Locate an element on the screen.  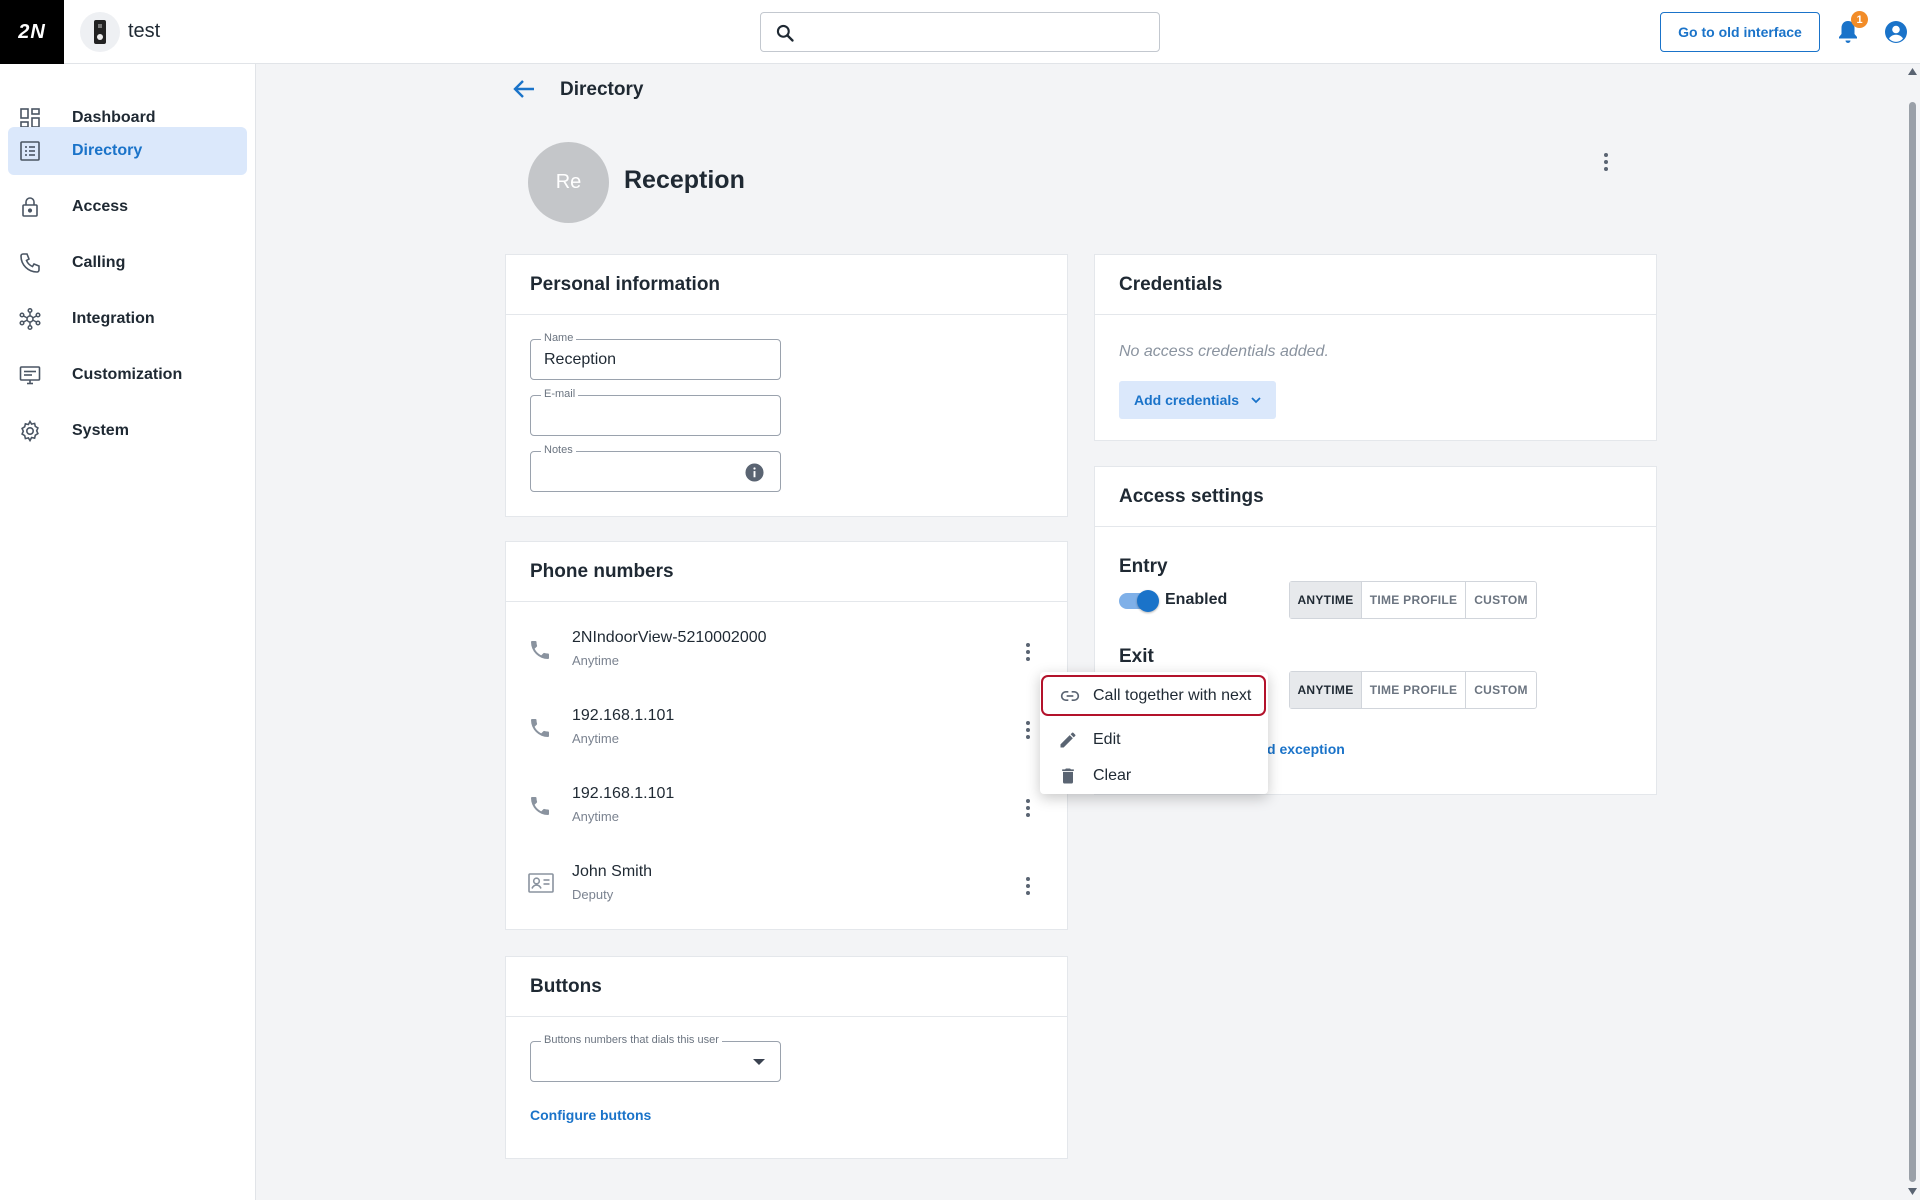
sidebar-item-label: Integration is located at coordinates (113, 318).